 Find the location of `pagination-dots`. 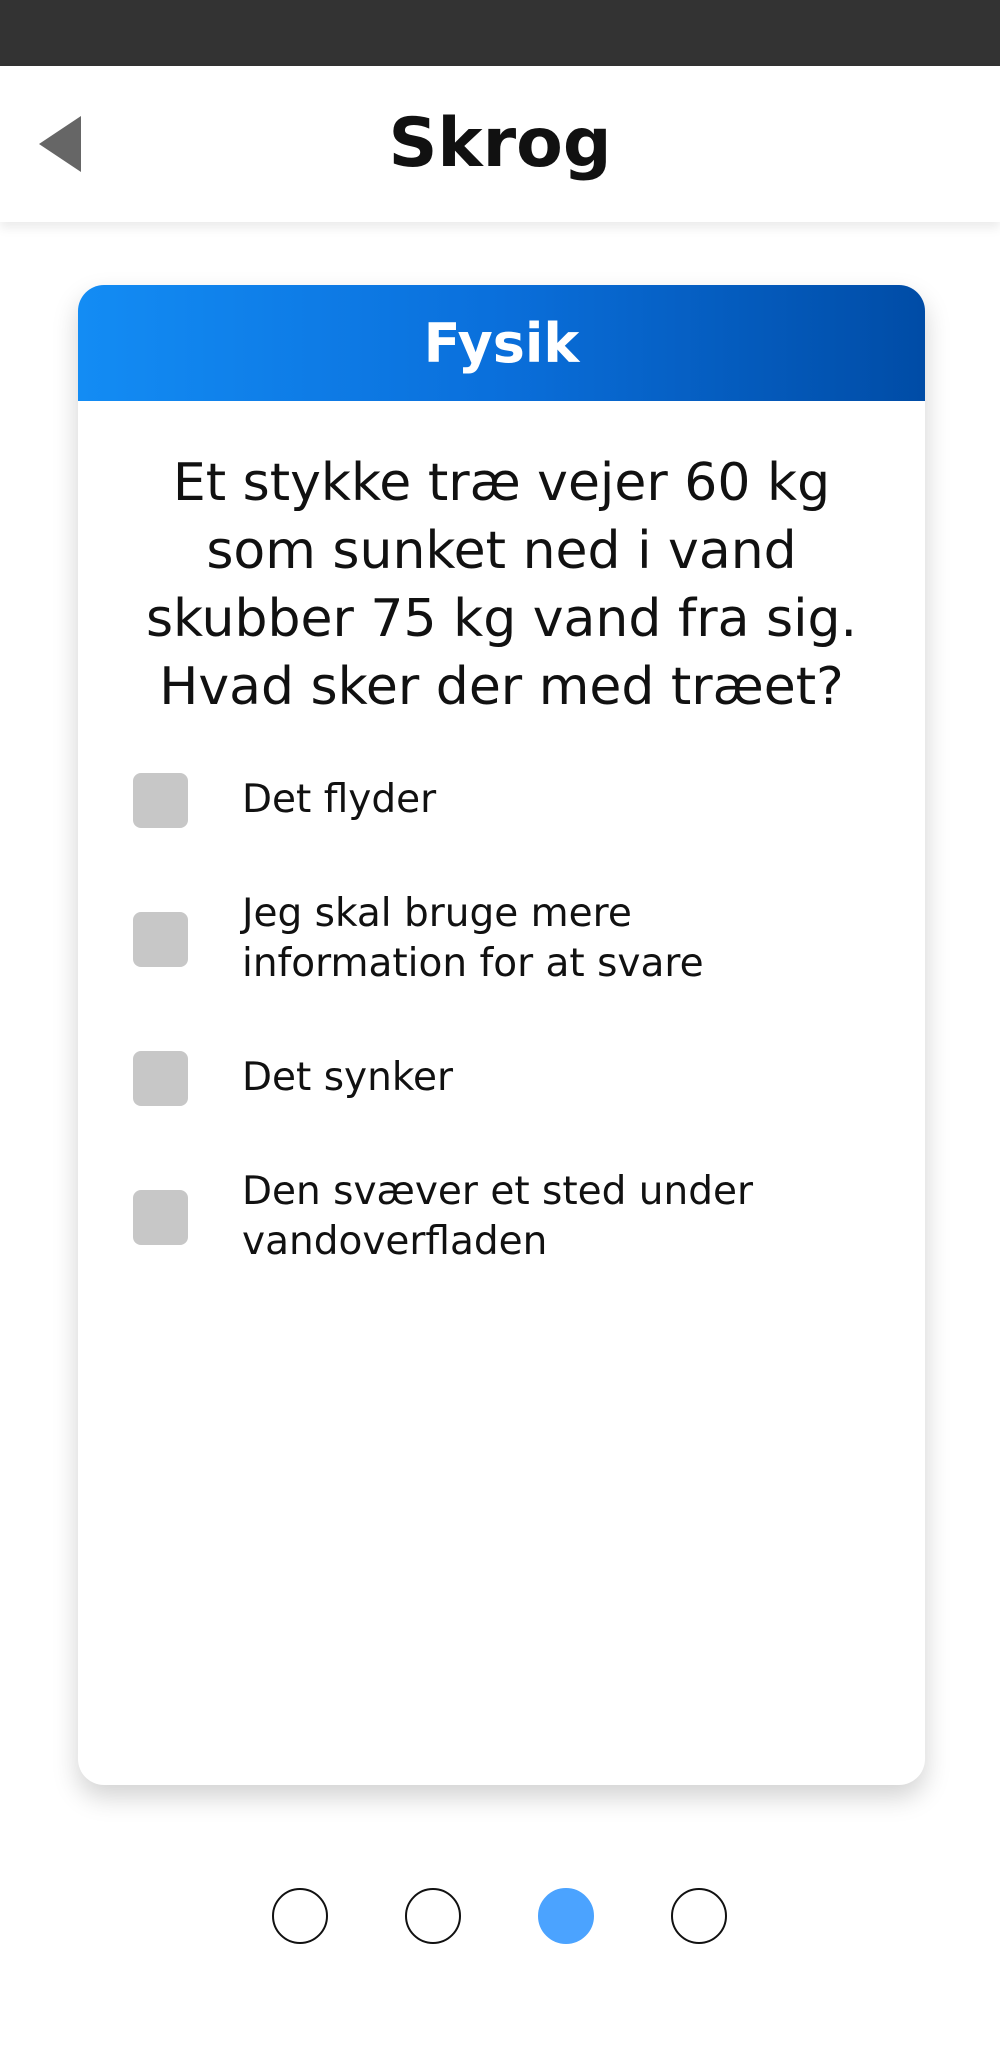

pagination-dots is located at coordinates (500, 1916).